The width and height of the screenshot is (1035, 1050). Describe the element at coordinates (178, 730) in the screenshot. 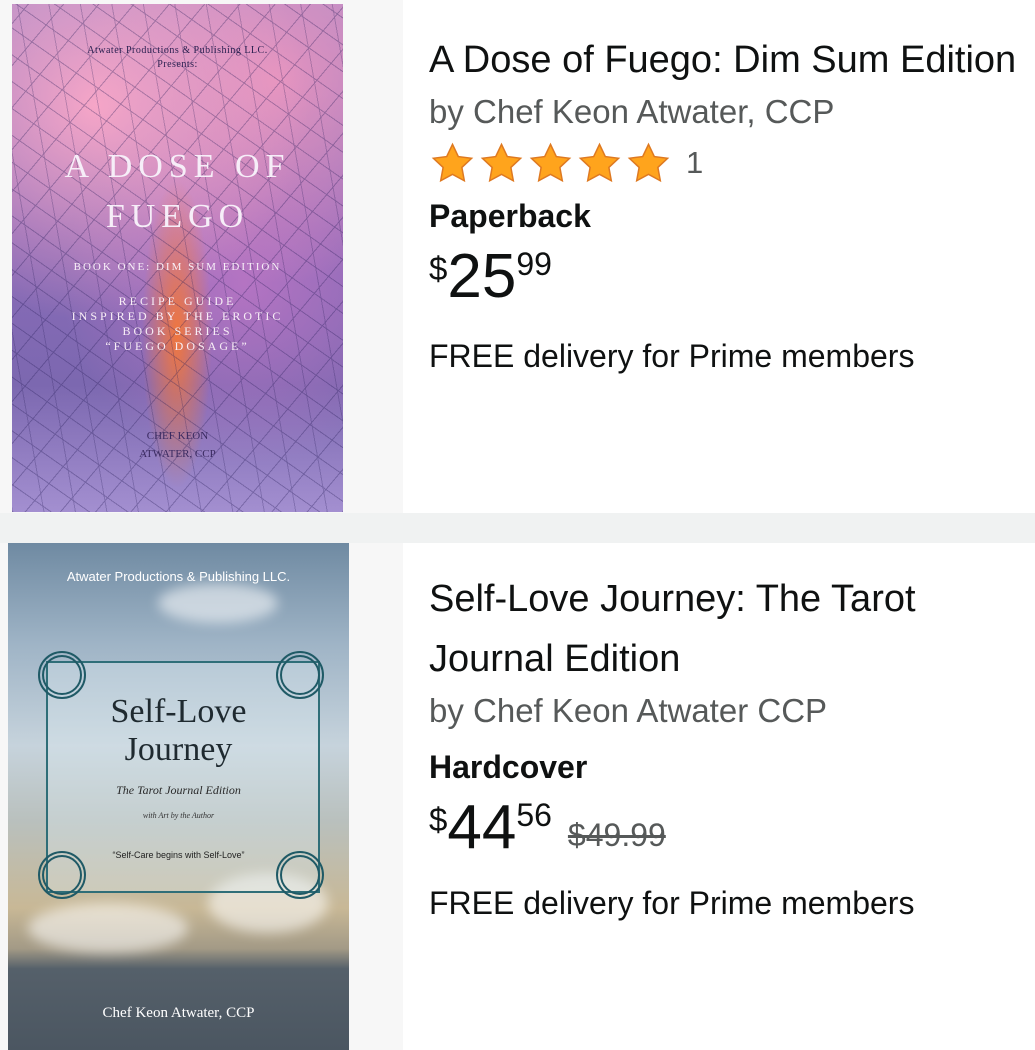

I see `cover-title: Self-Love Journey` at that location.